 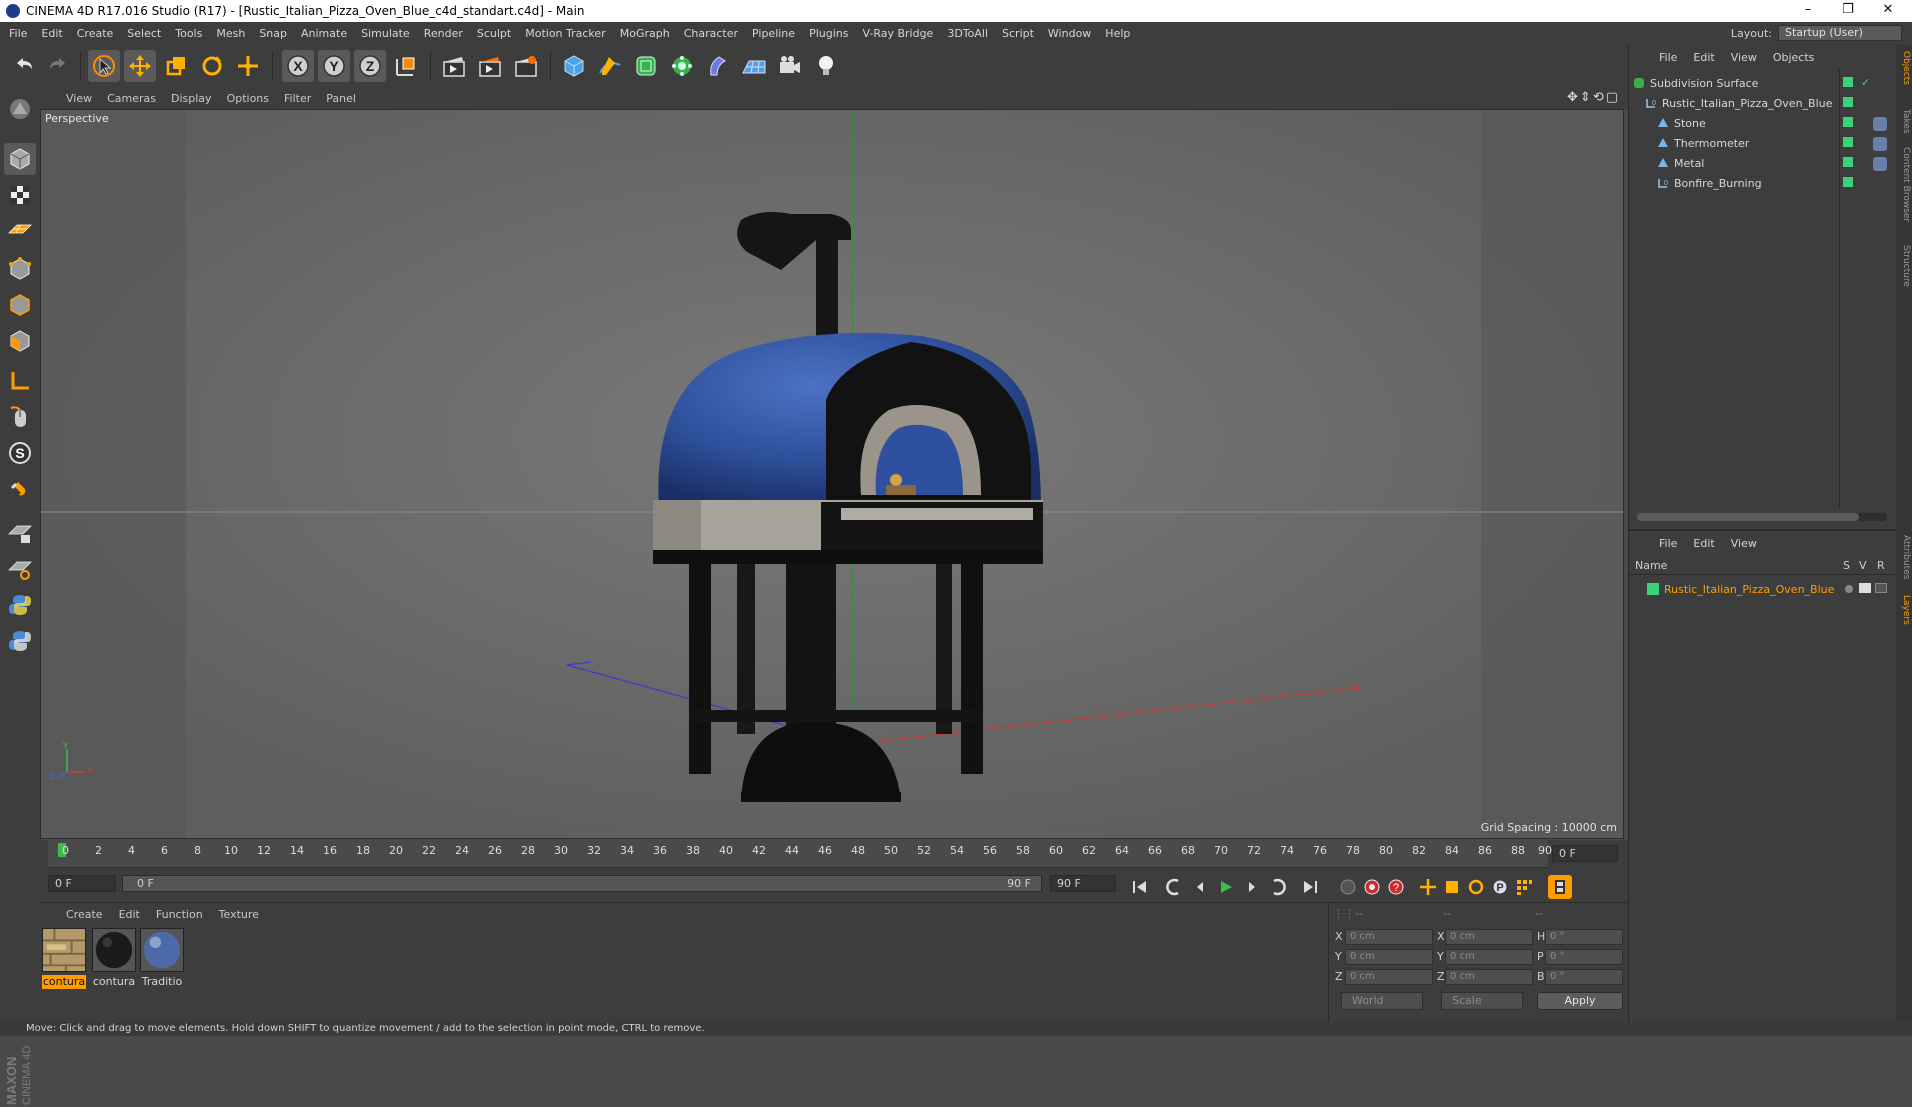 I want to click on x-axis-lock-button: X, so click(x=298, y=66).